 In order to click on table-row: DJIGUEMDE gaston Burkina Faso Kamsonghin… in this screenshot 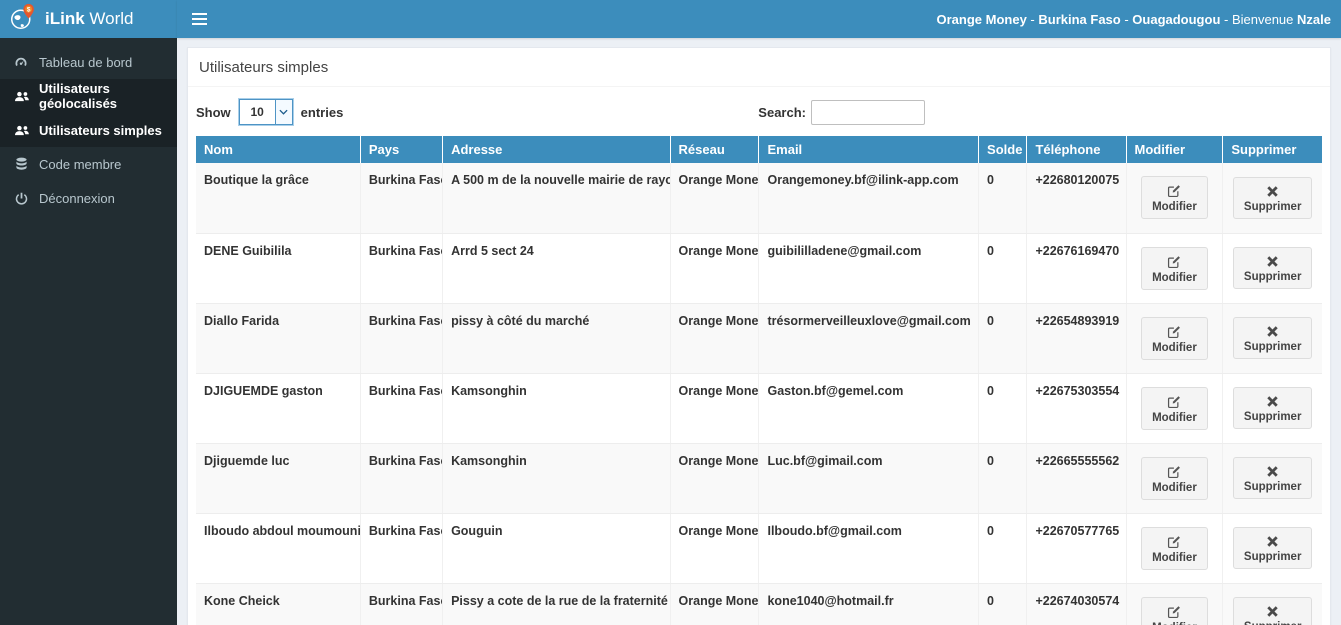, I will do `click(759, 408)`.